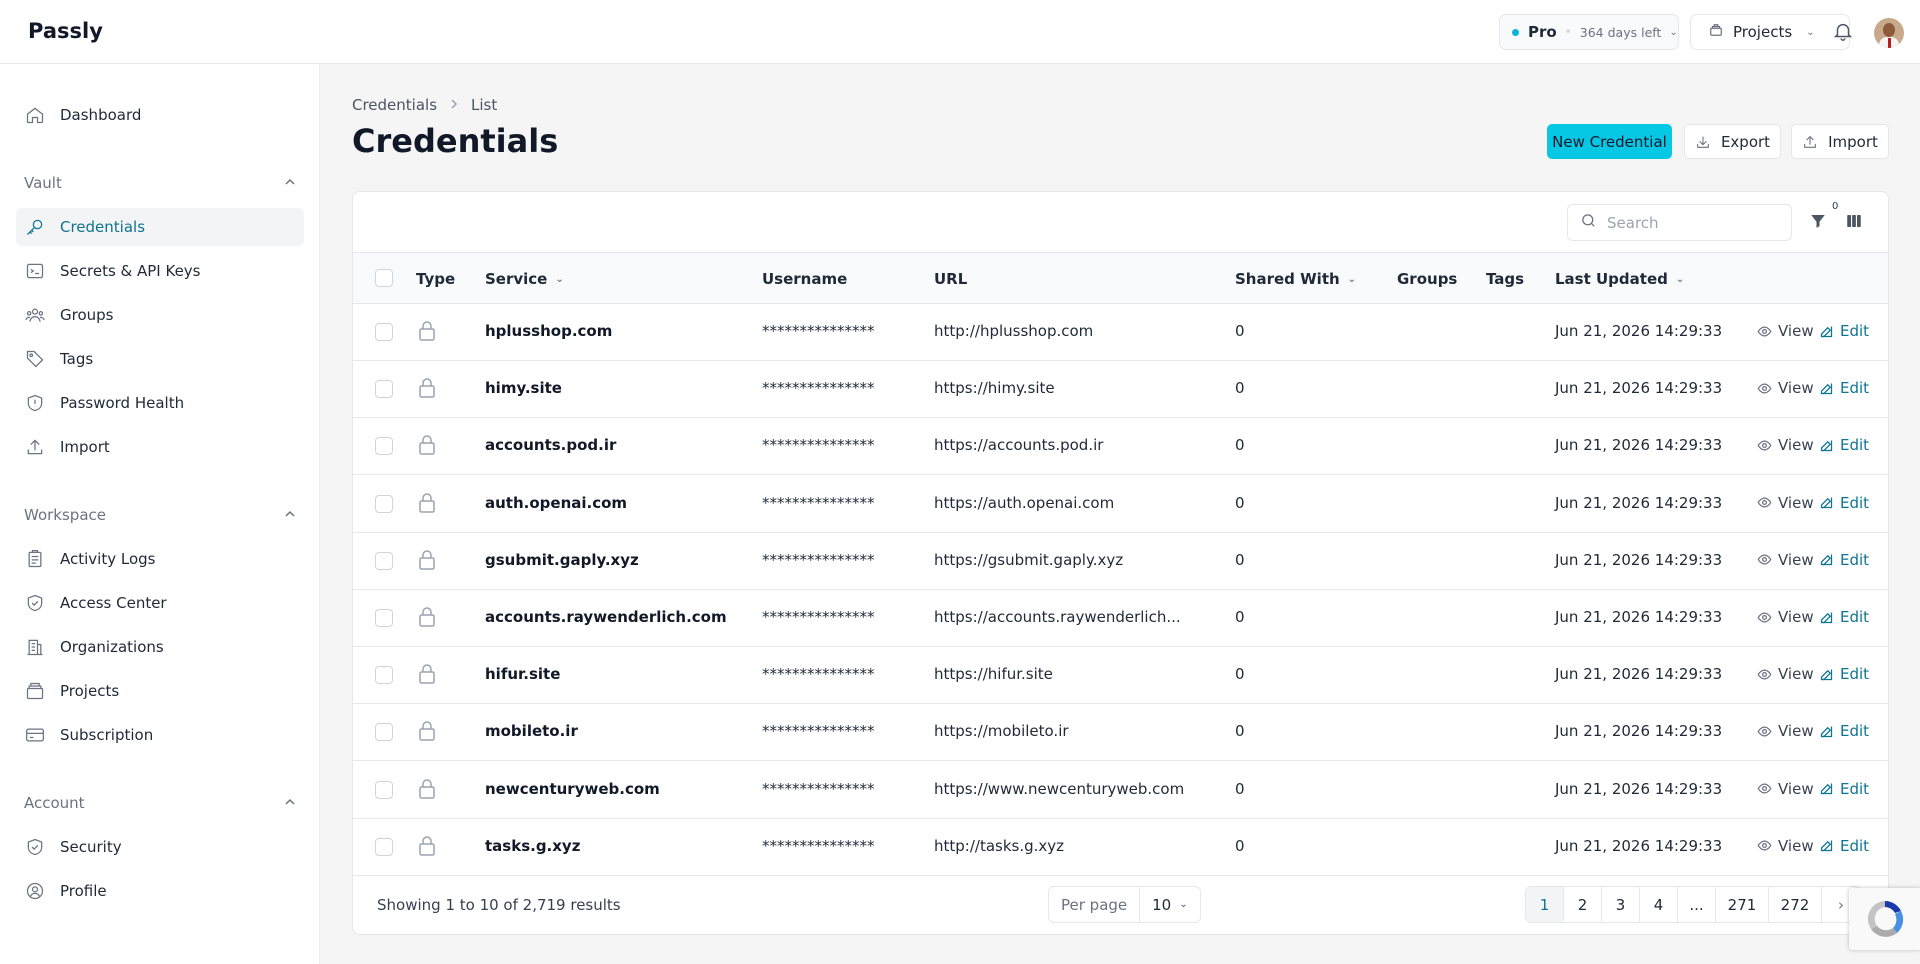 The height and width of the screenshot is (964, 1920). Describe the element at coordinates (556, 503) in the screenshot. I see `service-cell: auth.openai.com` at that location.